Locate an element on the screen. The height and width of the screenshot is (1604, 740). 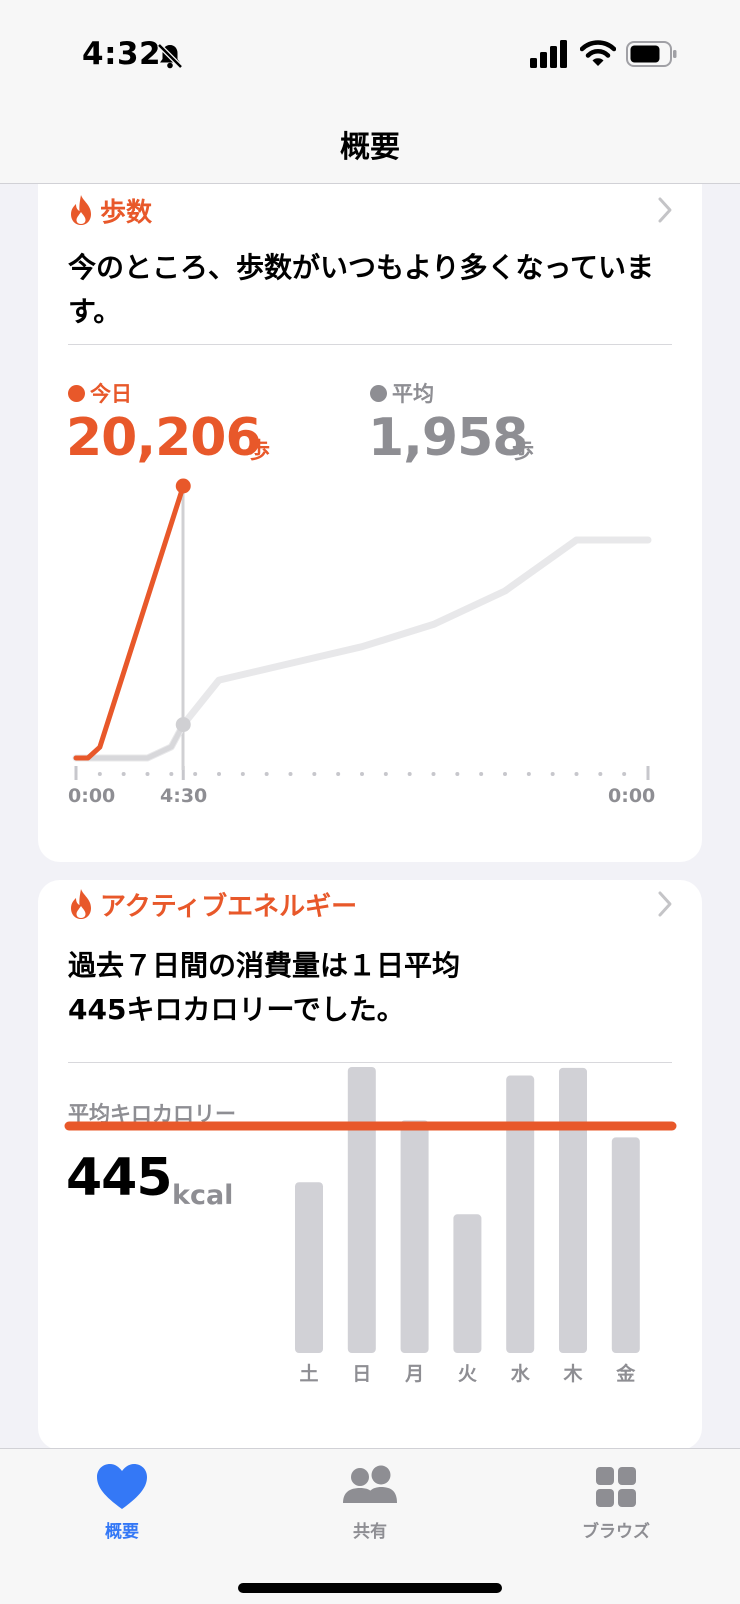
status-bar: 4:32 is located at coordinates (370, 55).